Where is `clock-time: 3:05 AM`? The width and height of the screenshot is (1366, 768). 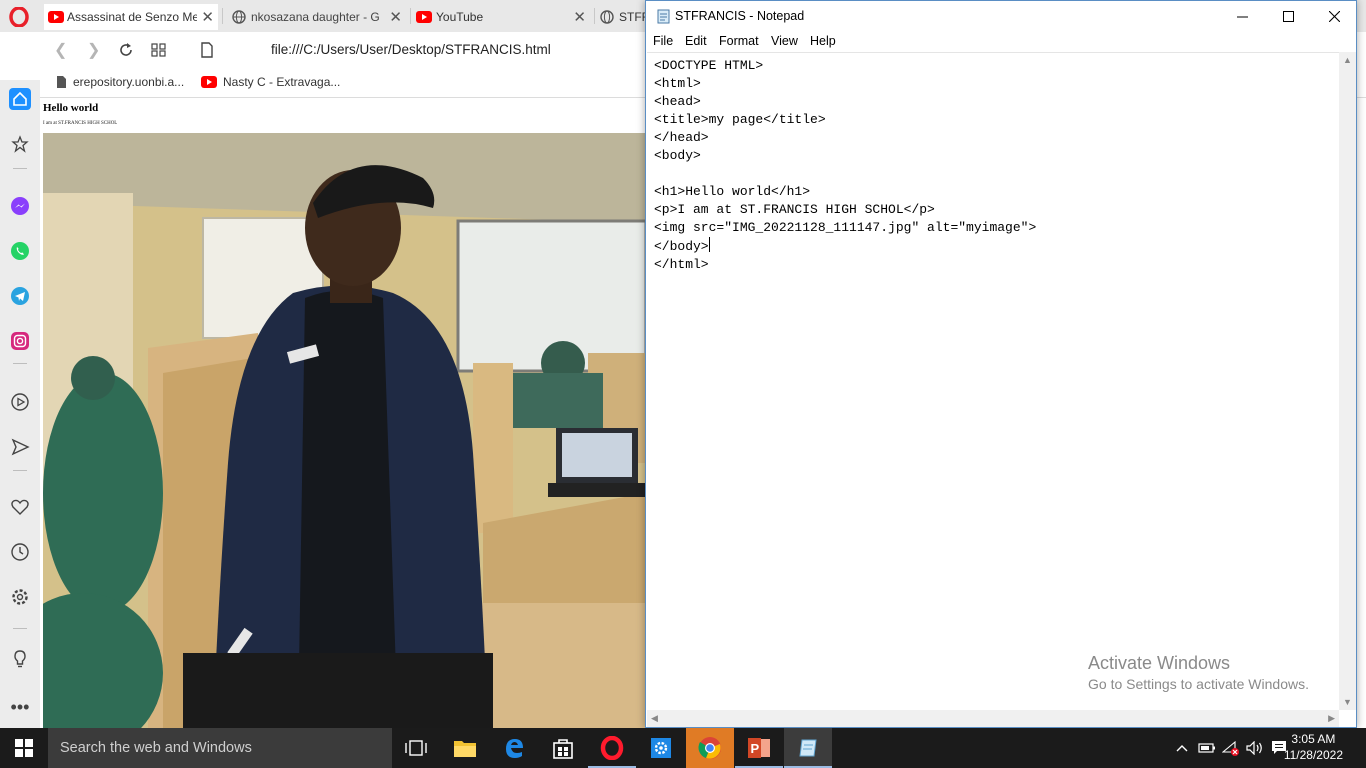 clock-time: 3:05 AM is located at coordinates (1313, 739).